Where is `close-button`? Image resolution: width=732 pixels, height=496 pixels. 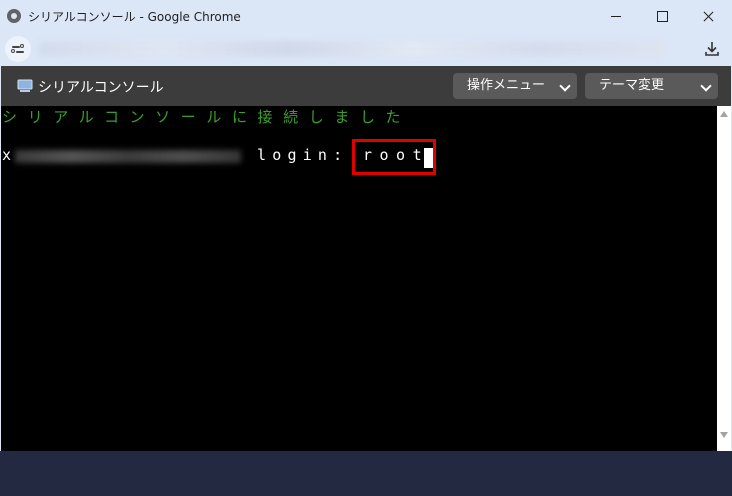
close-button is located at coordinates (708, 16).